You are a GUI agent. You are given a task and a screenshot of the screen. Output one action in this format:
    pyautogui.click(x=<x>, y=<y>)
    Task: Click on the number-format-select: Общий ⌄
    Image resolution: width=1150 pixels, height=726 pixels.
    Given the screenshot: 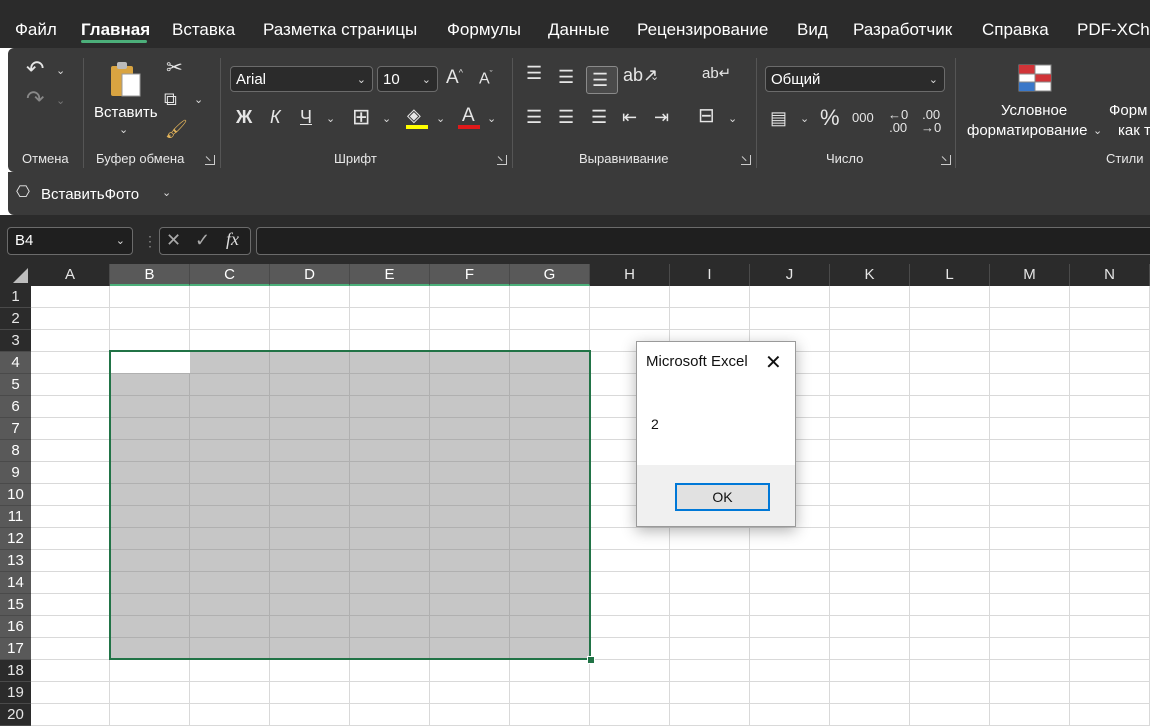 What is the action you would take?
    pyautogui.click(x=855, y=79)
    